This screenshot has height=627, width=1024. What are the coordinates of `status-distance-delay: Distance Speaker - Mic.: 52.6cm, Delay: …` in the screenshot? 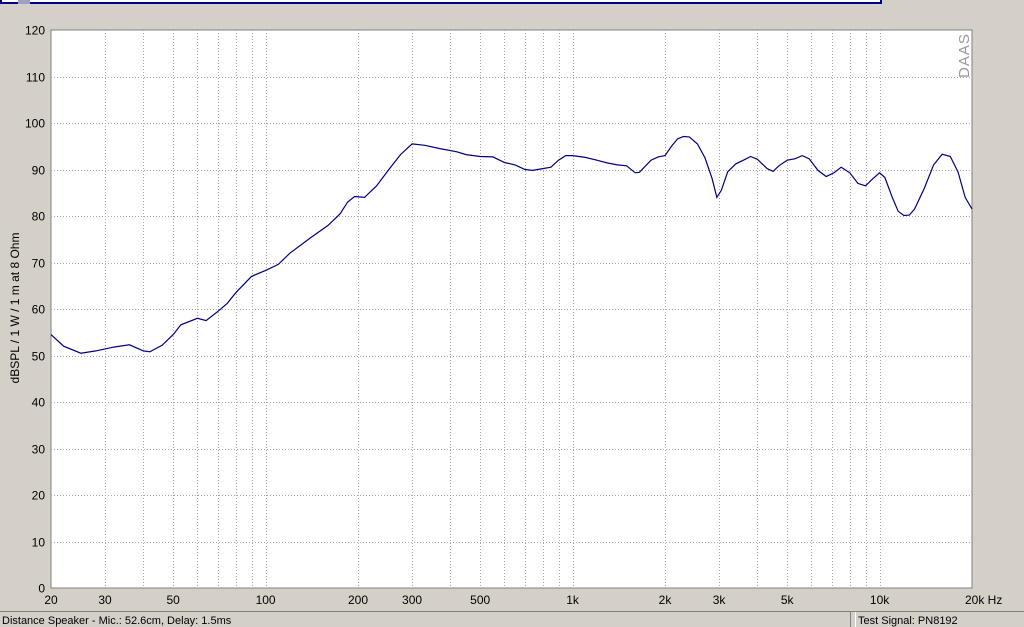 It's located at (425, 619).